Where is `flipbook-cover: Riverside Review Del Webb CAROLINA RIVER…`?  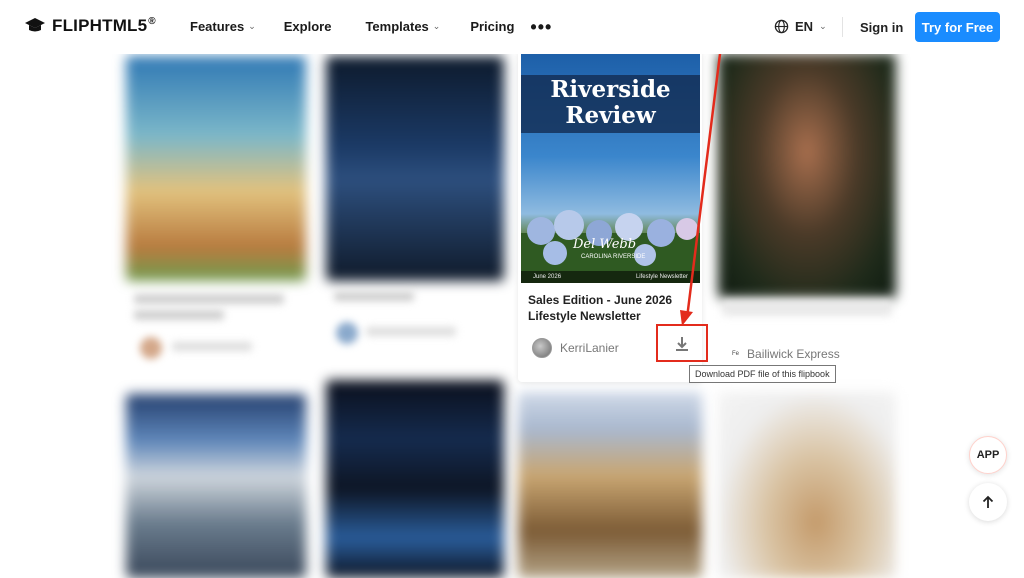 flipbook-cover: Riverside Review Del Webb CAROLINA RIVER… is located at coordinates (610, 168).